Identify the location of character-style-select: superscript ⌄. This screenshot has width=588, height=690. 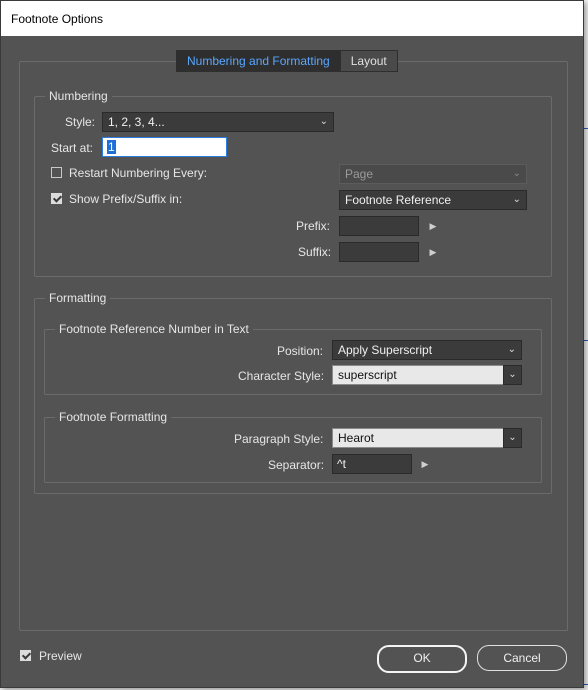
(427, 375).